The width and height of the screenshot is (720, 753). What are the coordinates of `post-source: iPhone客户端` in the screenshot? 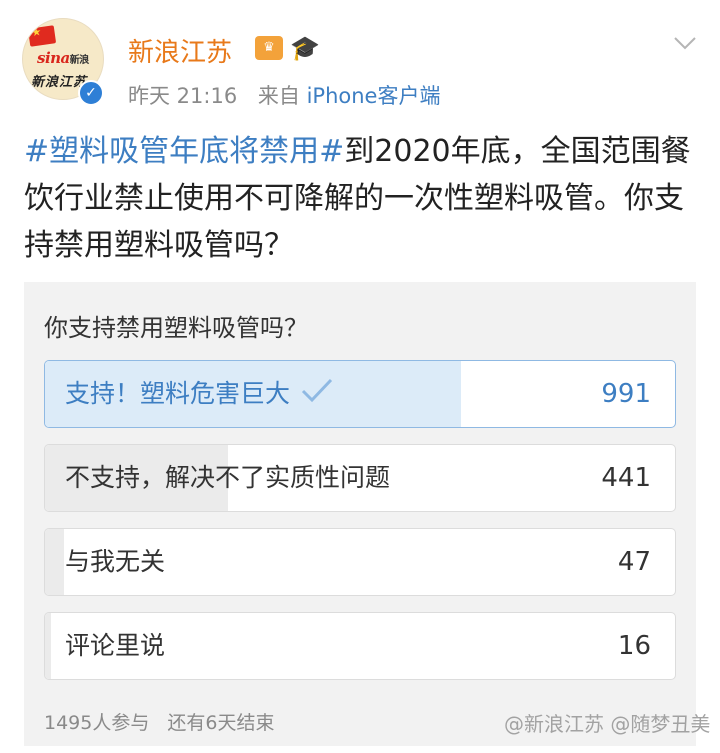 It's located at (374, 96).